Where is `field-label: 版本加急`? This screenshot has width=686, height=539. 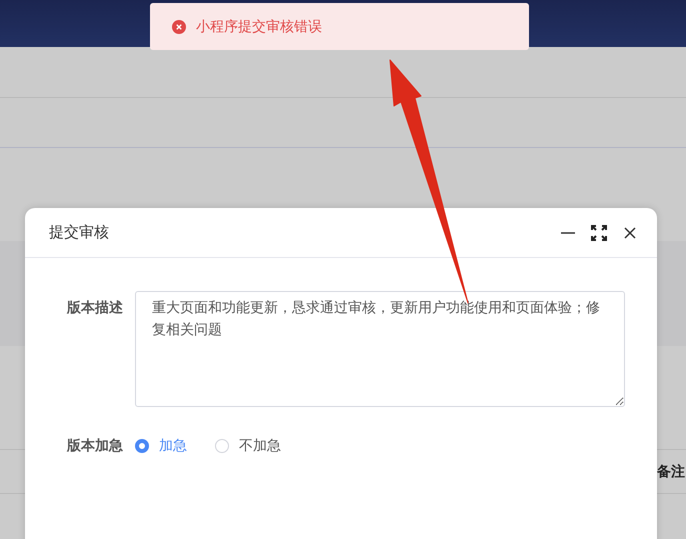
field-label: 版本加急 is located at coordinates (94, 446).